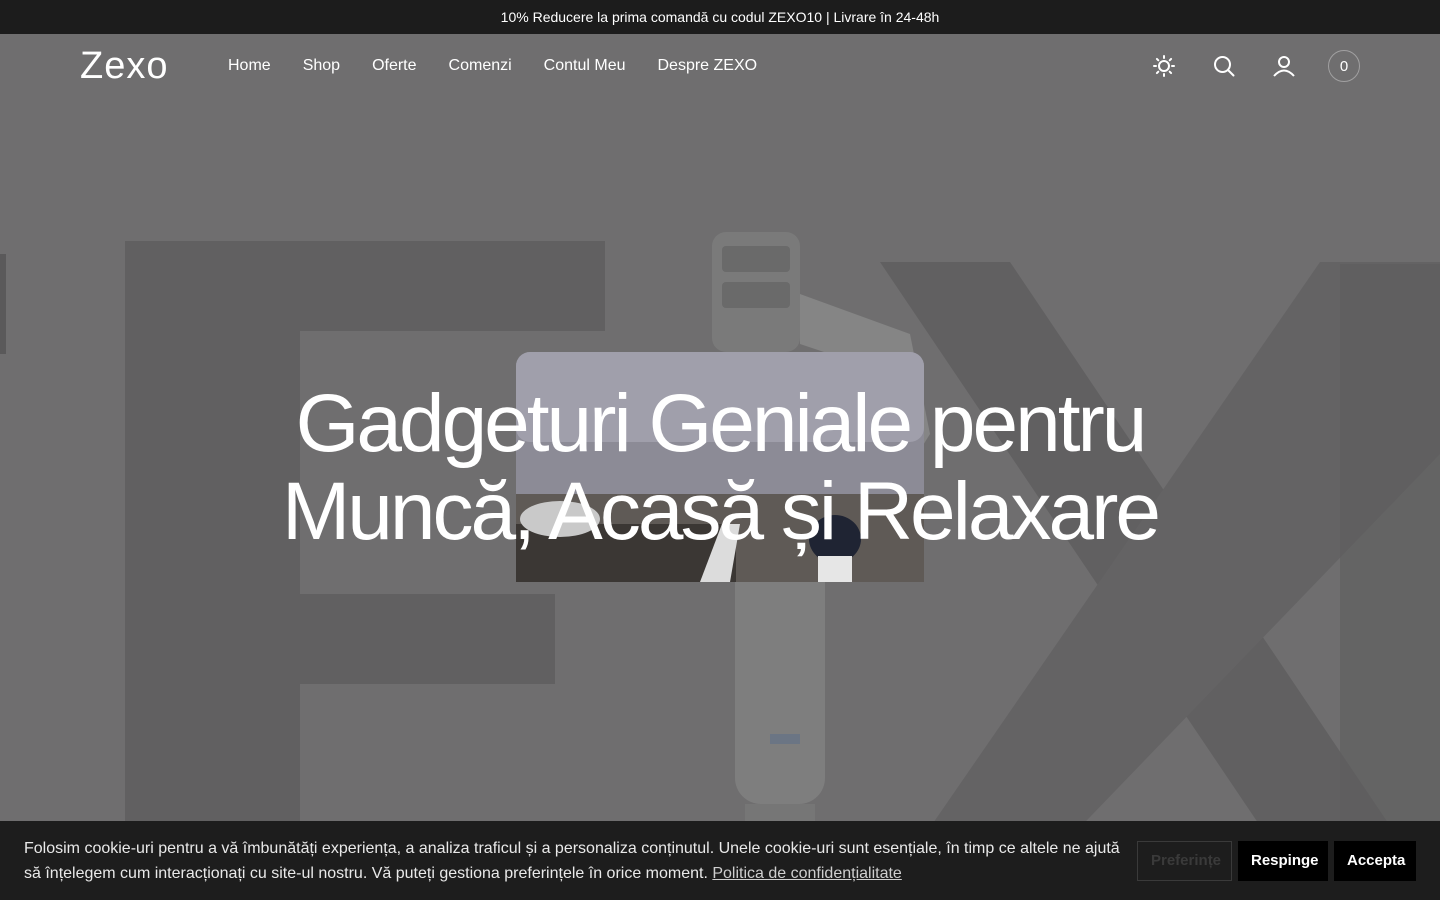 This screenshot has width=1440, height=900. I want to click on preferences-button: Preferințe, so click(1184, 860).